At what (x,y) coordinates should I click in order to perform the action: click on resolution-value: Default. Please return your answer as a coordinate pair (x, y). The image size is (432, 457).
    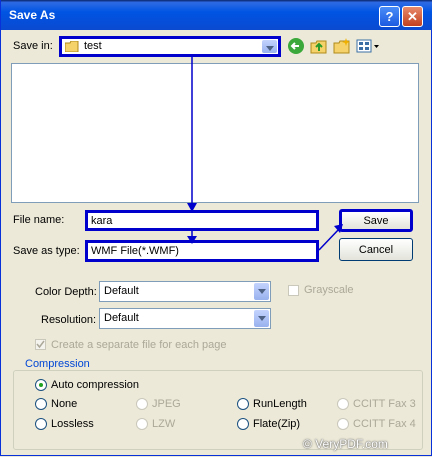
    Looking at the image, I should click on (121, 318).